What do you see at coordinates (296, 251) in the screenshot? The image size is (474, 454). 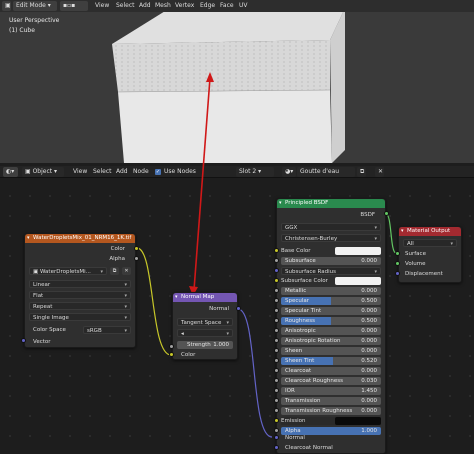 I see `bsdf-row-label: Base Color` at bounding box center [296, 251].